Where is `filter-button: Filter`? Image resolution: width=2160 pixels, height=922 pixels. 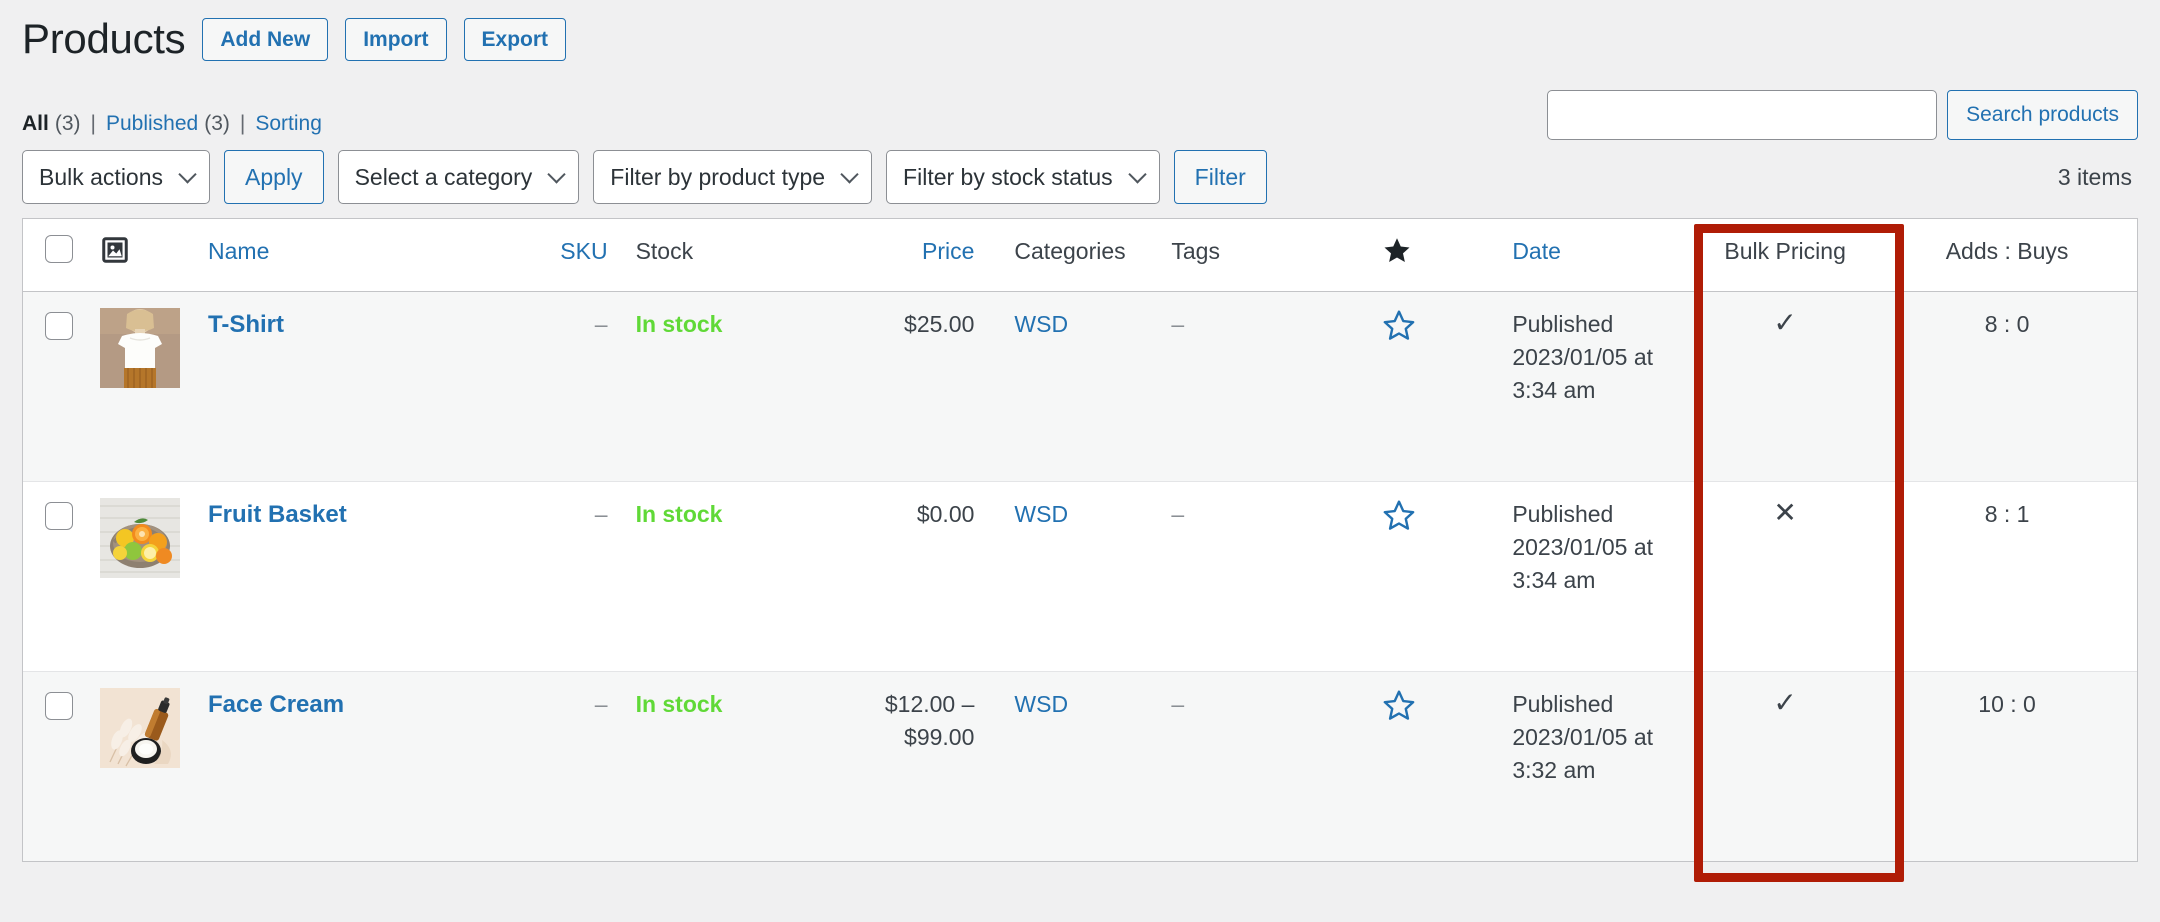 filter-button: Filter is located at coordinates (1220, 177).